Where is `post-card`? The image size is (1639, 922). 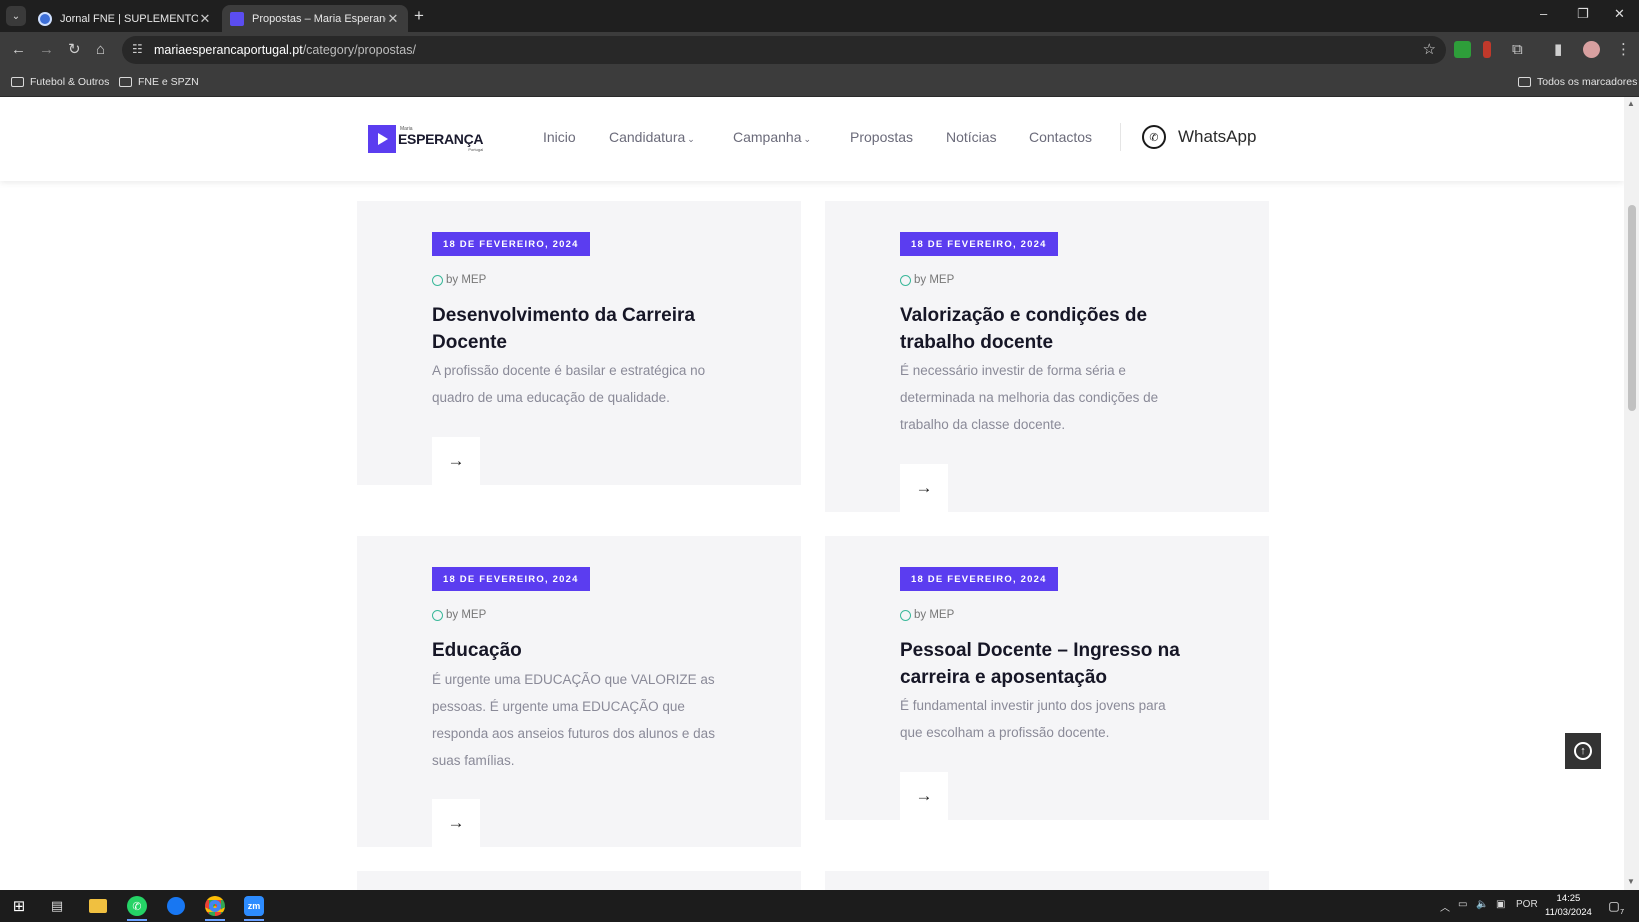
post-card is located at coordinates (579, 880).